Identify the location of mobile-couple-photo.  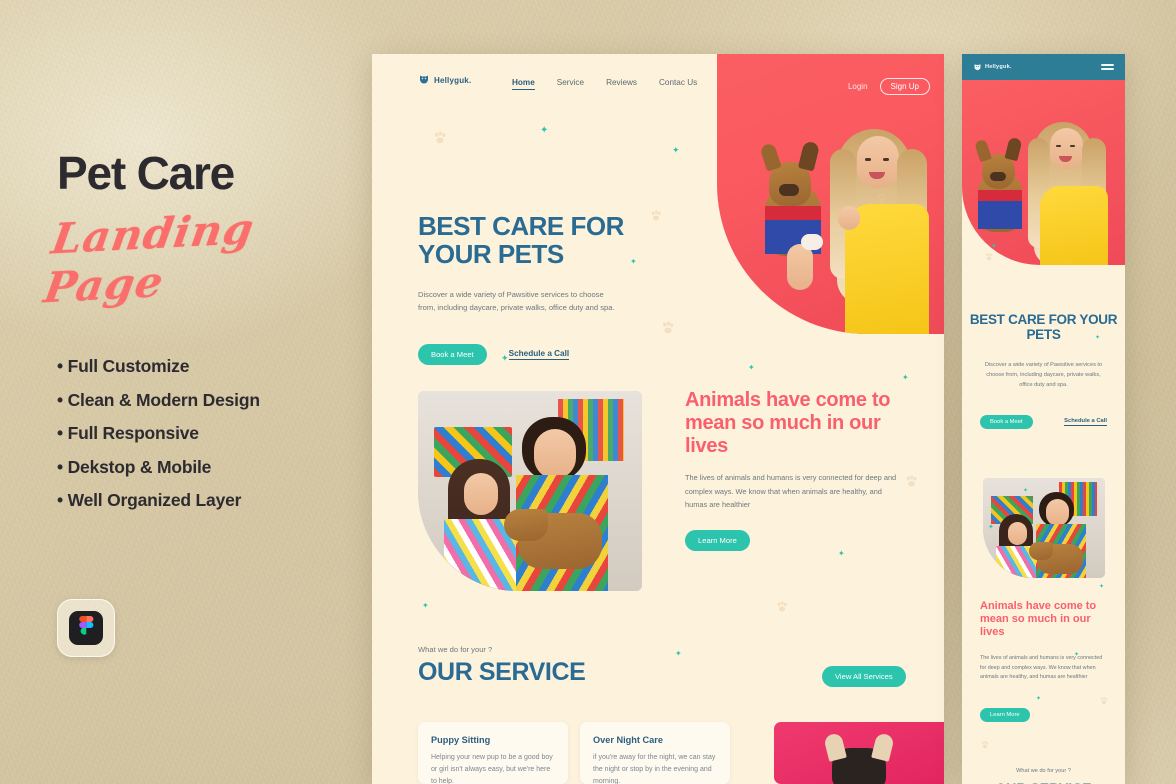
(1044, 528).